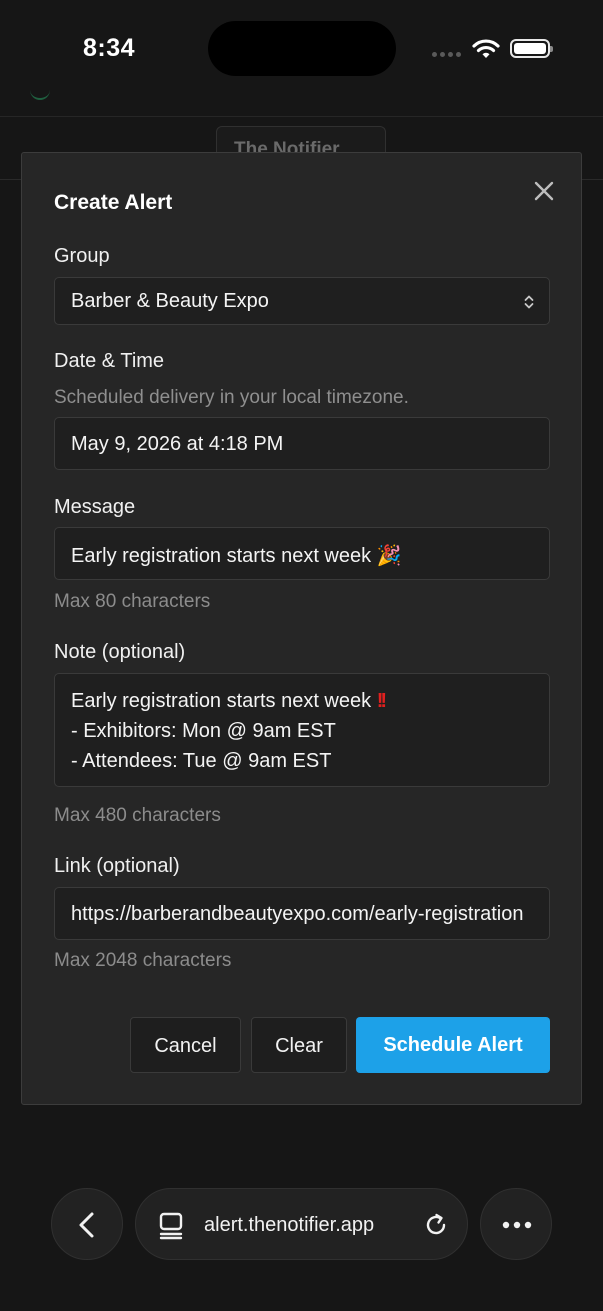 The image size is (603, 1311). What do you see at coordinates (40, 93) in the screenshot?
I see `app-logo` at bounding box center [40, 93].